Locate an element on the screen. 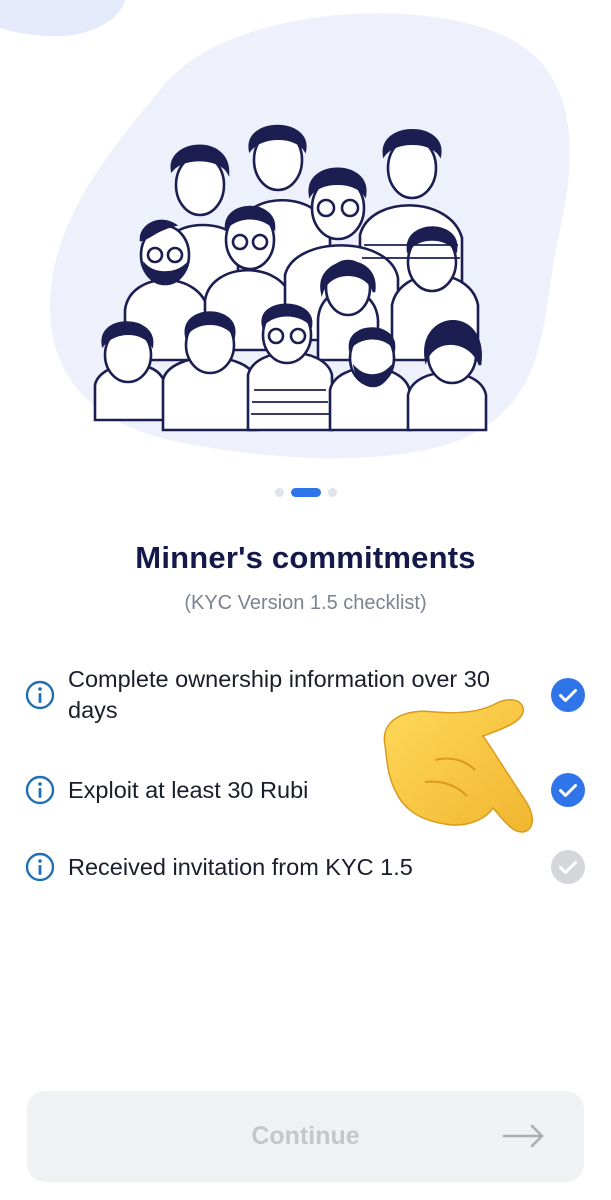 The height and width of the screenshot is (1200, 611). continue-button-label: Continue is located at coordinates (305, 1136).